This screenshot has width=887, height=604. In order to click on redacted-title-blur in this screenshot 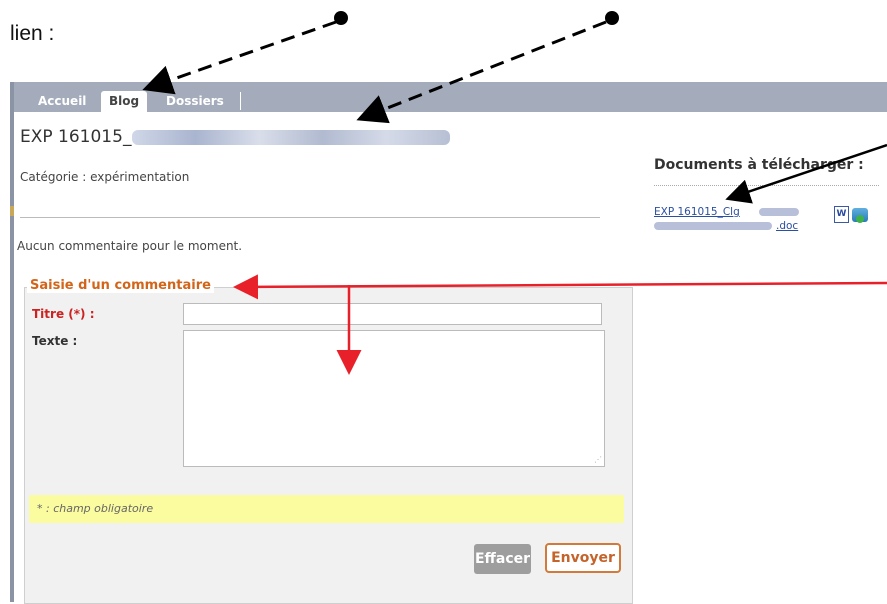, I will do `click(291, 137)`.